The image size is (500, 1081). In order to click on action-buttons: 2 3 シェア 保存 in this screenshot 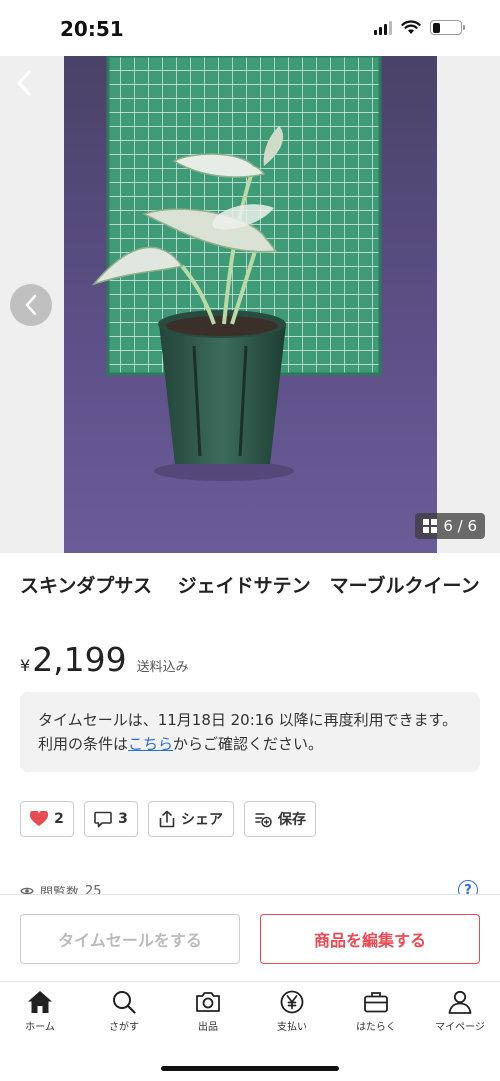, I will do `click(168, 819)`.